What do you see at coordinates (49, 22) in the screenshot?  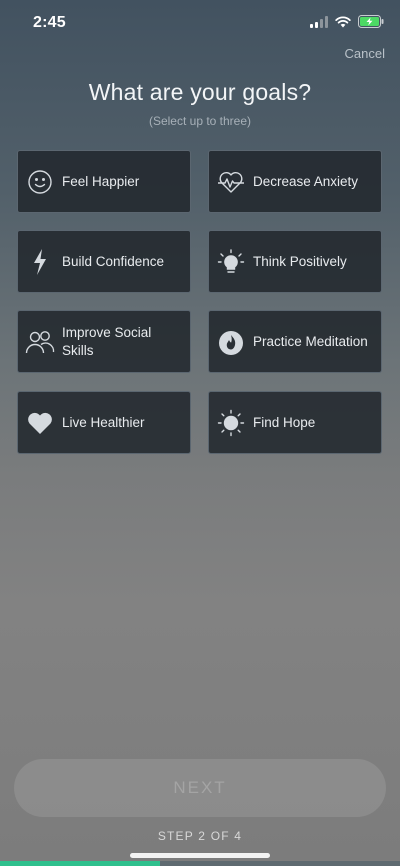 I see `status-time: 2:45` at bounding box center [49, 22].